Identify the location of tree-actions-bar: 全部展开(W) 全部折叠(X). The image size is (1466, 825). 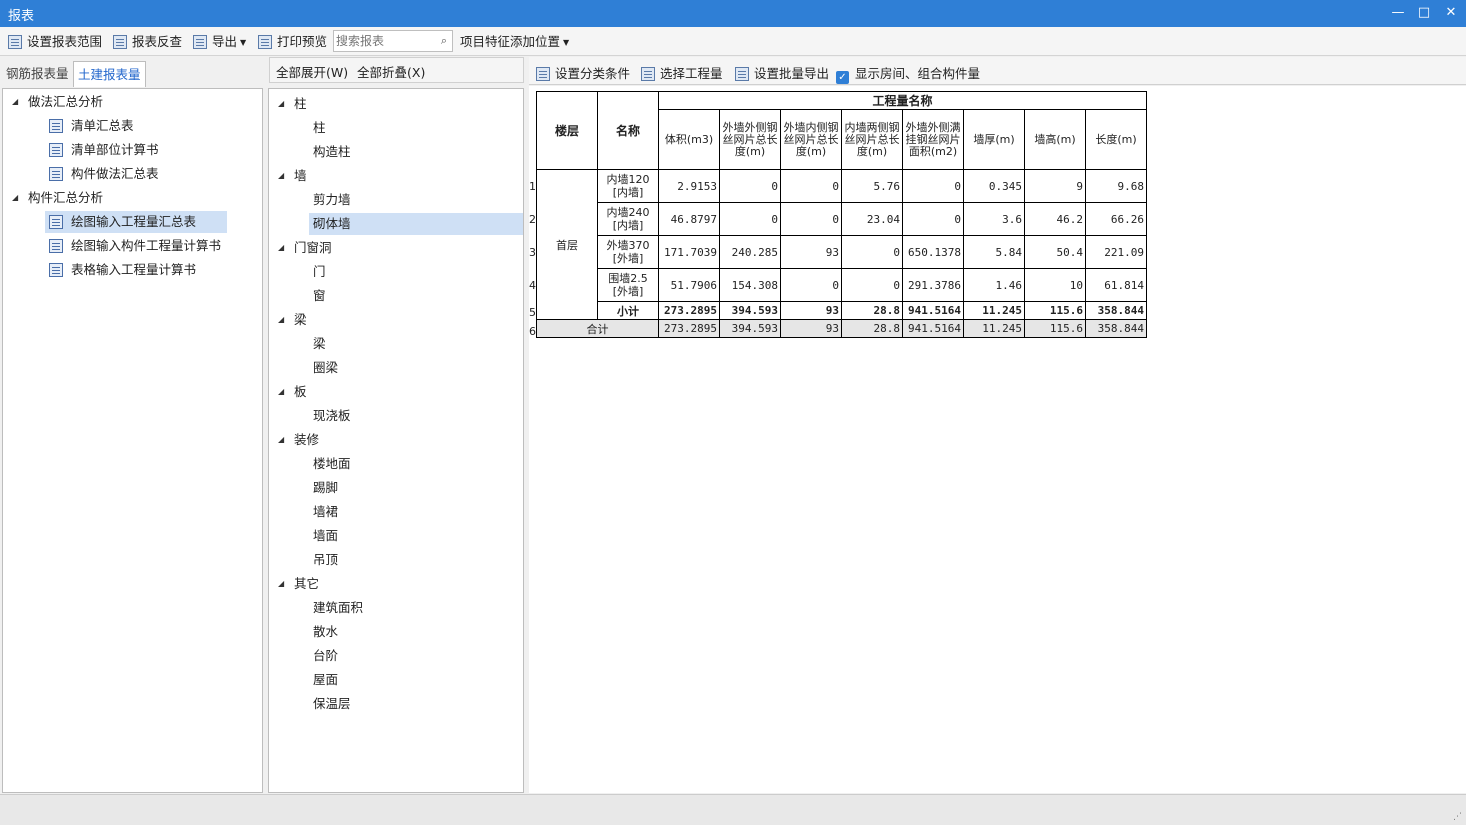
(396, 70).